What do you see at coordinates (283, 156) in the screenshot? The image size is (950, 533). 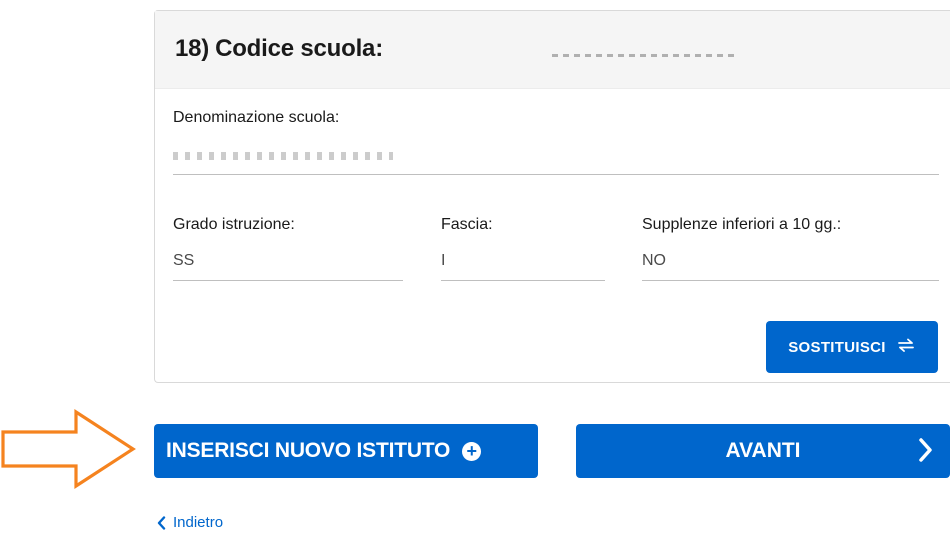 I see `redacted-denomination` at bounding box center [283, 156].